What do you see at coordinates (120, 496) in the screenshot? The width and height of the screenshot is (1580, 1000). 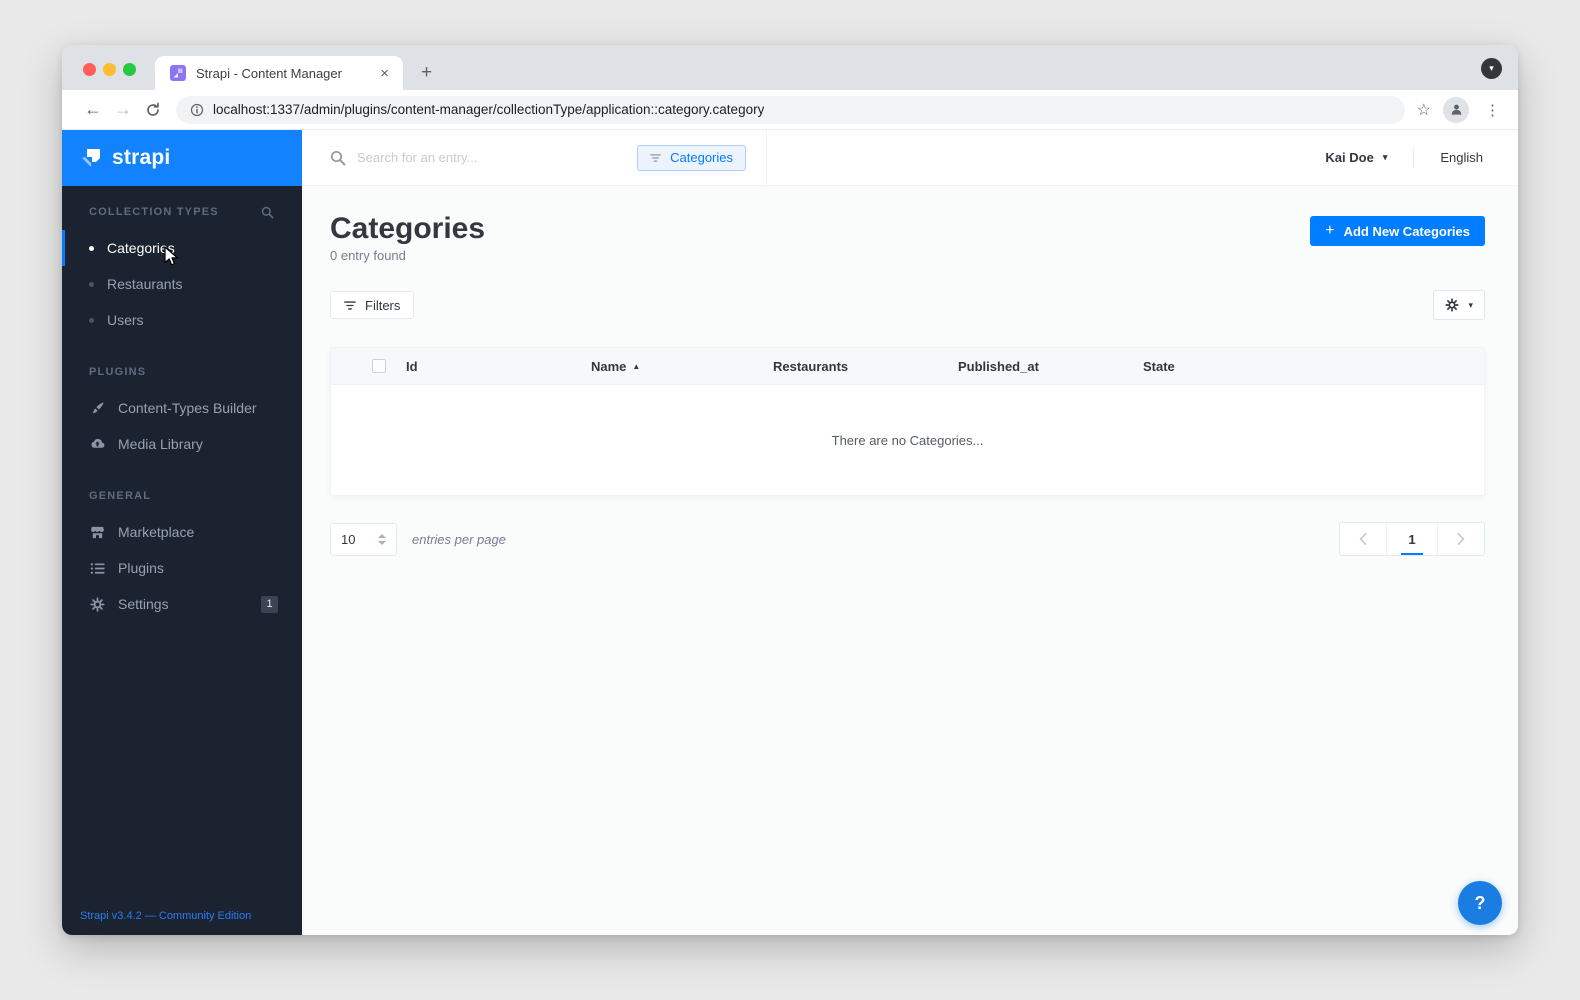 I see `section-title: GENERAL` at bounding box center [120, 496].